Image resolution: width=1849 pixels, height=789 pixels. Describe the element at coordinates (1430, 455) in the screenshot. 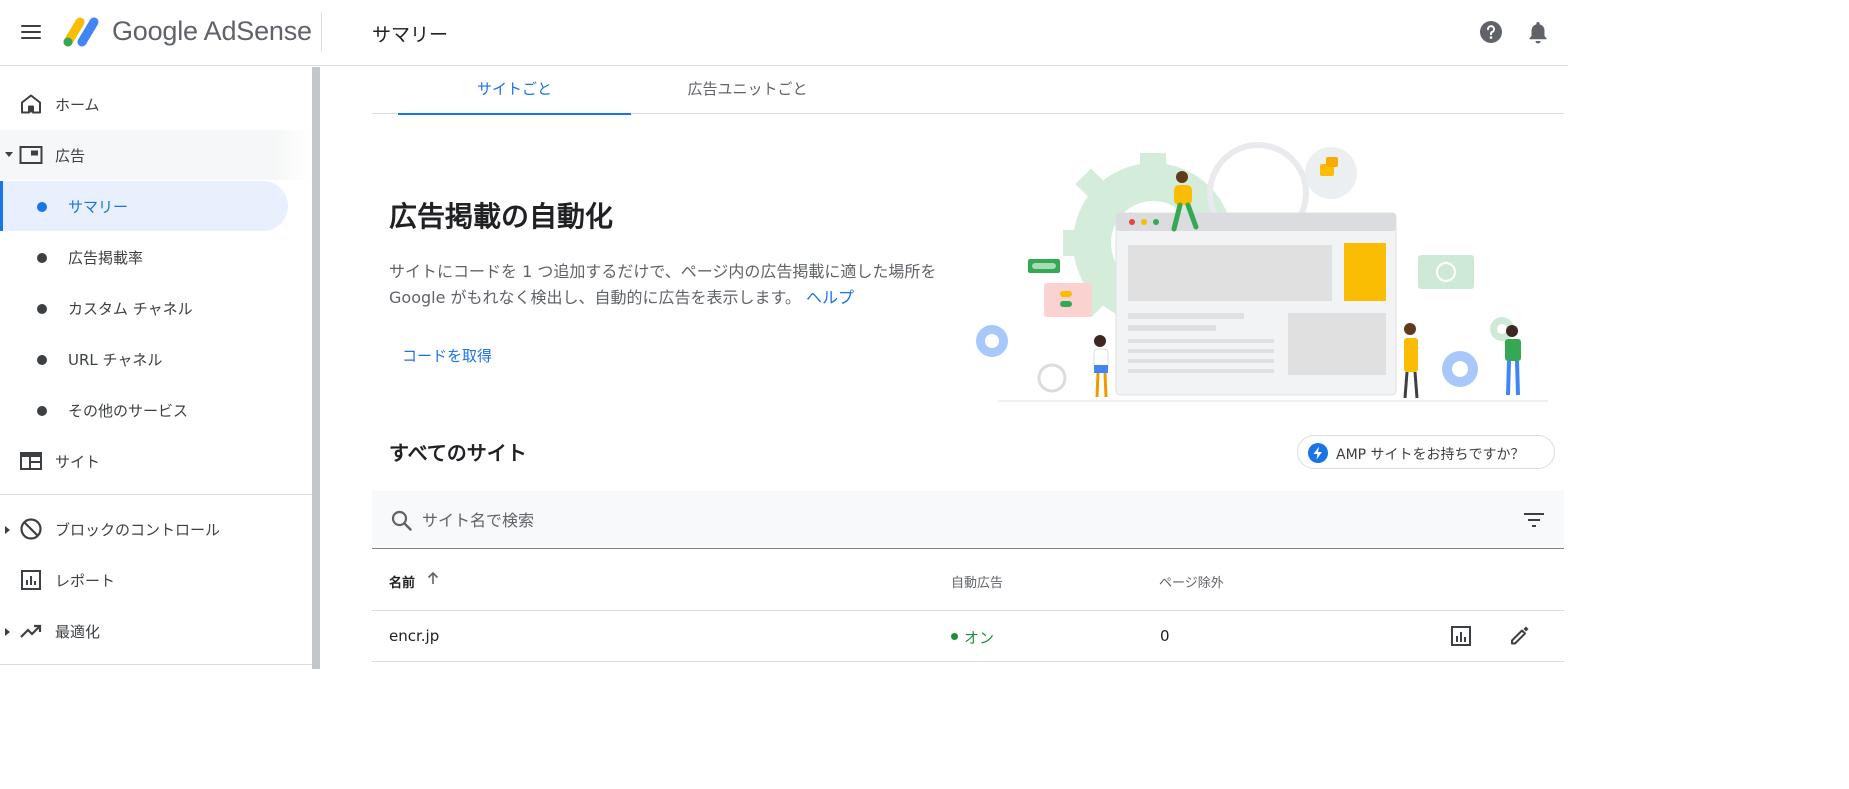

I see `amp-button-label: AMP サイトをお持ちですか？` at that location.